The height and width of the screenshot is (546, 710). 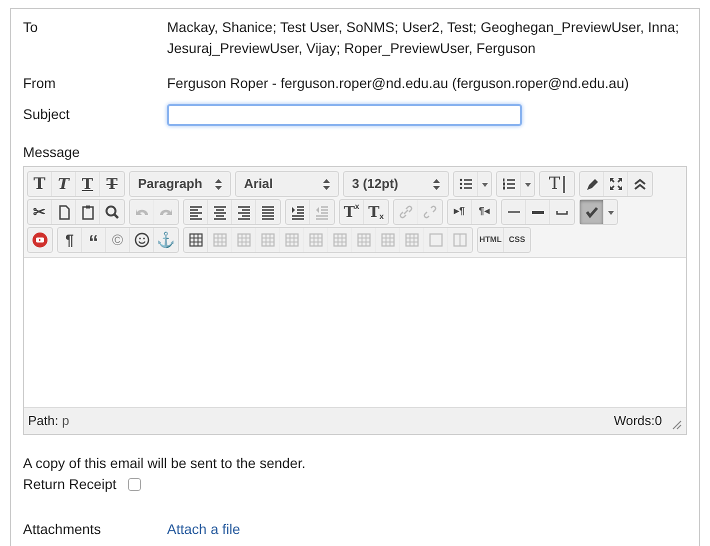 What do you see at coordinates (64, 184) in the screenshot?
I see `italic-button: T` at bounding box center [64, 184].